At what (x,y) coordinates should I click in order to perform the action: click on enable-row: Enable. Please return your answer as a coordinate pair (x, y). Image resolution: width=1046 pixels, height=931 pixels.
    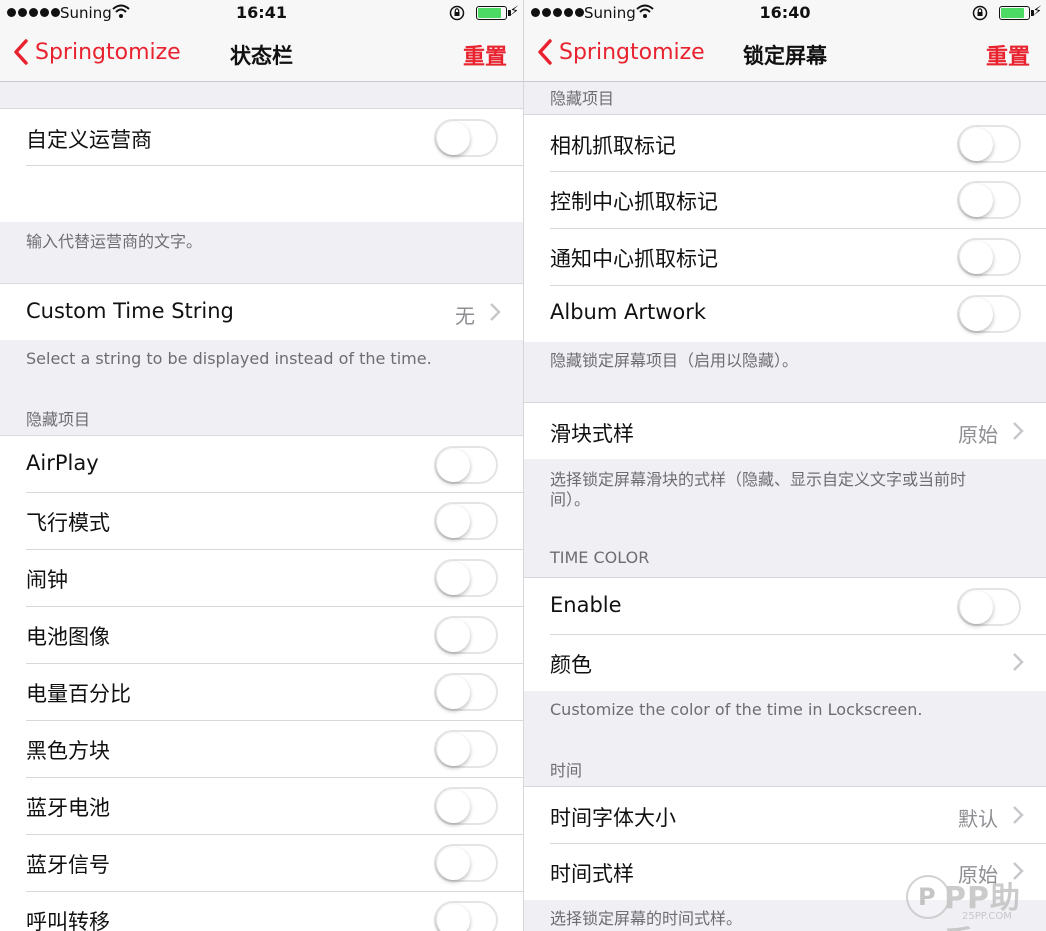
    Looking at the image, I should click on (785, 605).